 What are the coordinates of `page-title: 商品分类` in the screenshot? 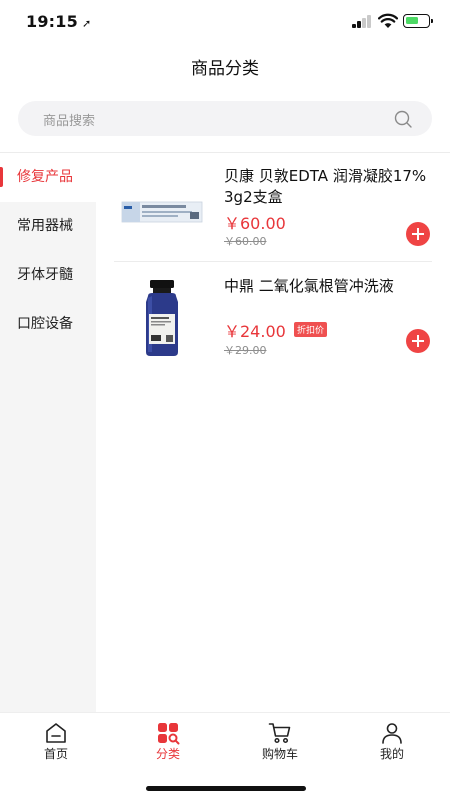 It's located at (225, 69).